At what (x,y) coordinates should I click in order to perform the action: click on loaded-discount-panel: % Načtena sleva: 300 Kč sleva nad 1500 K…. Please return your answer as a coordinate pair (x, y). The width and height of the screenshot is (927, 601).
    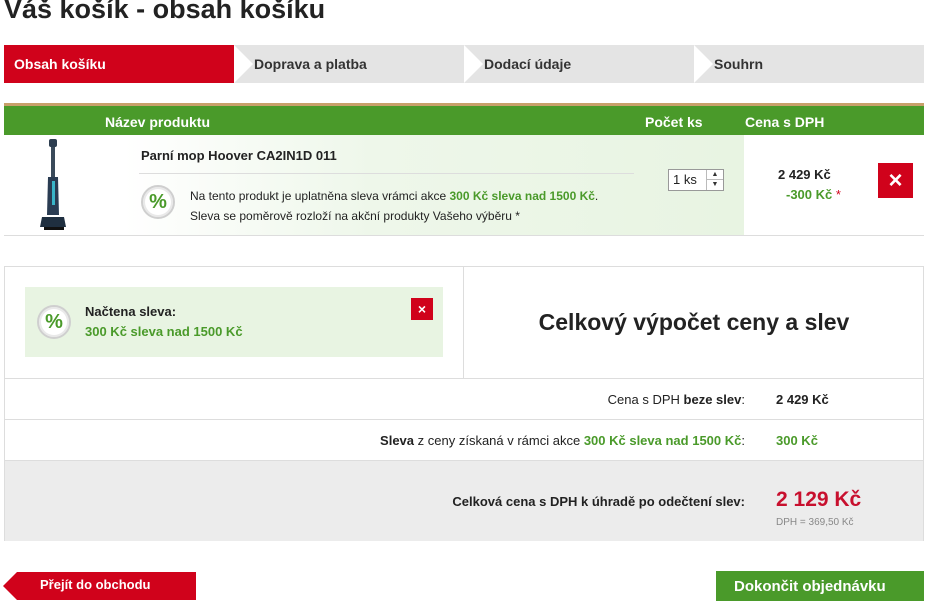
    Looking at the image, I should click on (234, 322).